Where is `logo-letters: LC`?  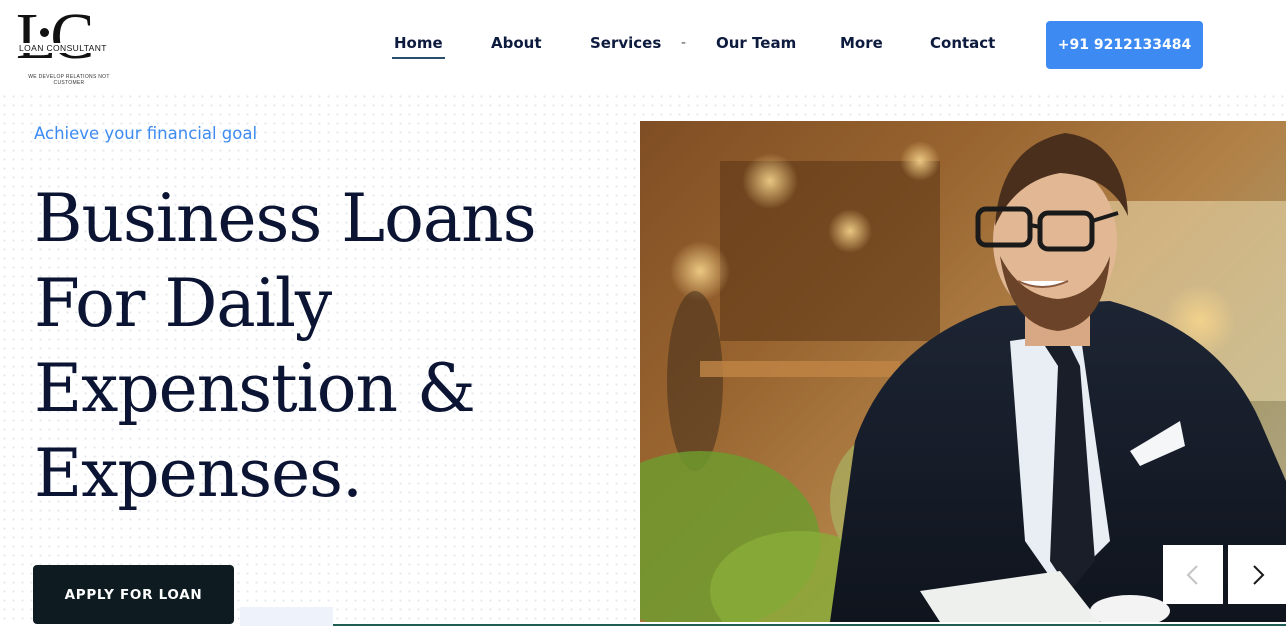
logo-letters: LC is located at coordinates (55, 36).